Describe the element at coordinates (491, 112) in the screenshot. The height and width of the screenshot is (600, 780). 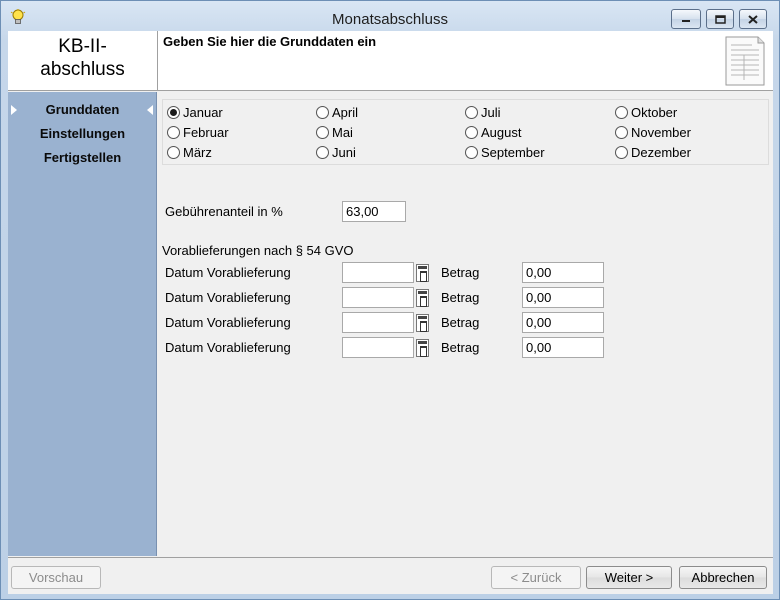
I see `month-label: Juli` at that location.